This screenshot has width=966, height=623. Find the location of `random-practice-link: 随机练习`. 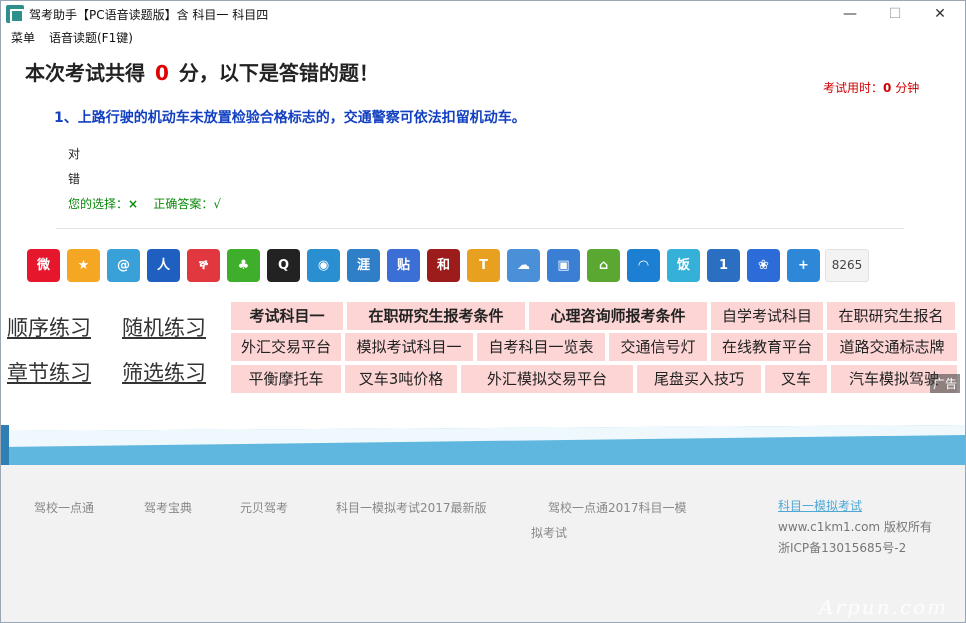

random-practice-link: 随机练习 is located at coordinates (164, 327).